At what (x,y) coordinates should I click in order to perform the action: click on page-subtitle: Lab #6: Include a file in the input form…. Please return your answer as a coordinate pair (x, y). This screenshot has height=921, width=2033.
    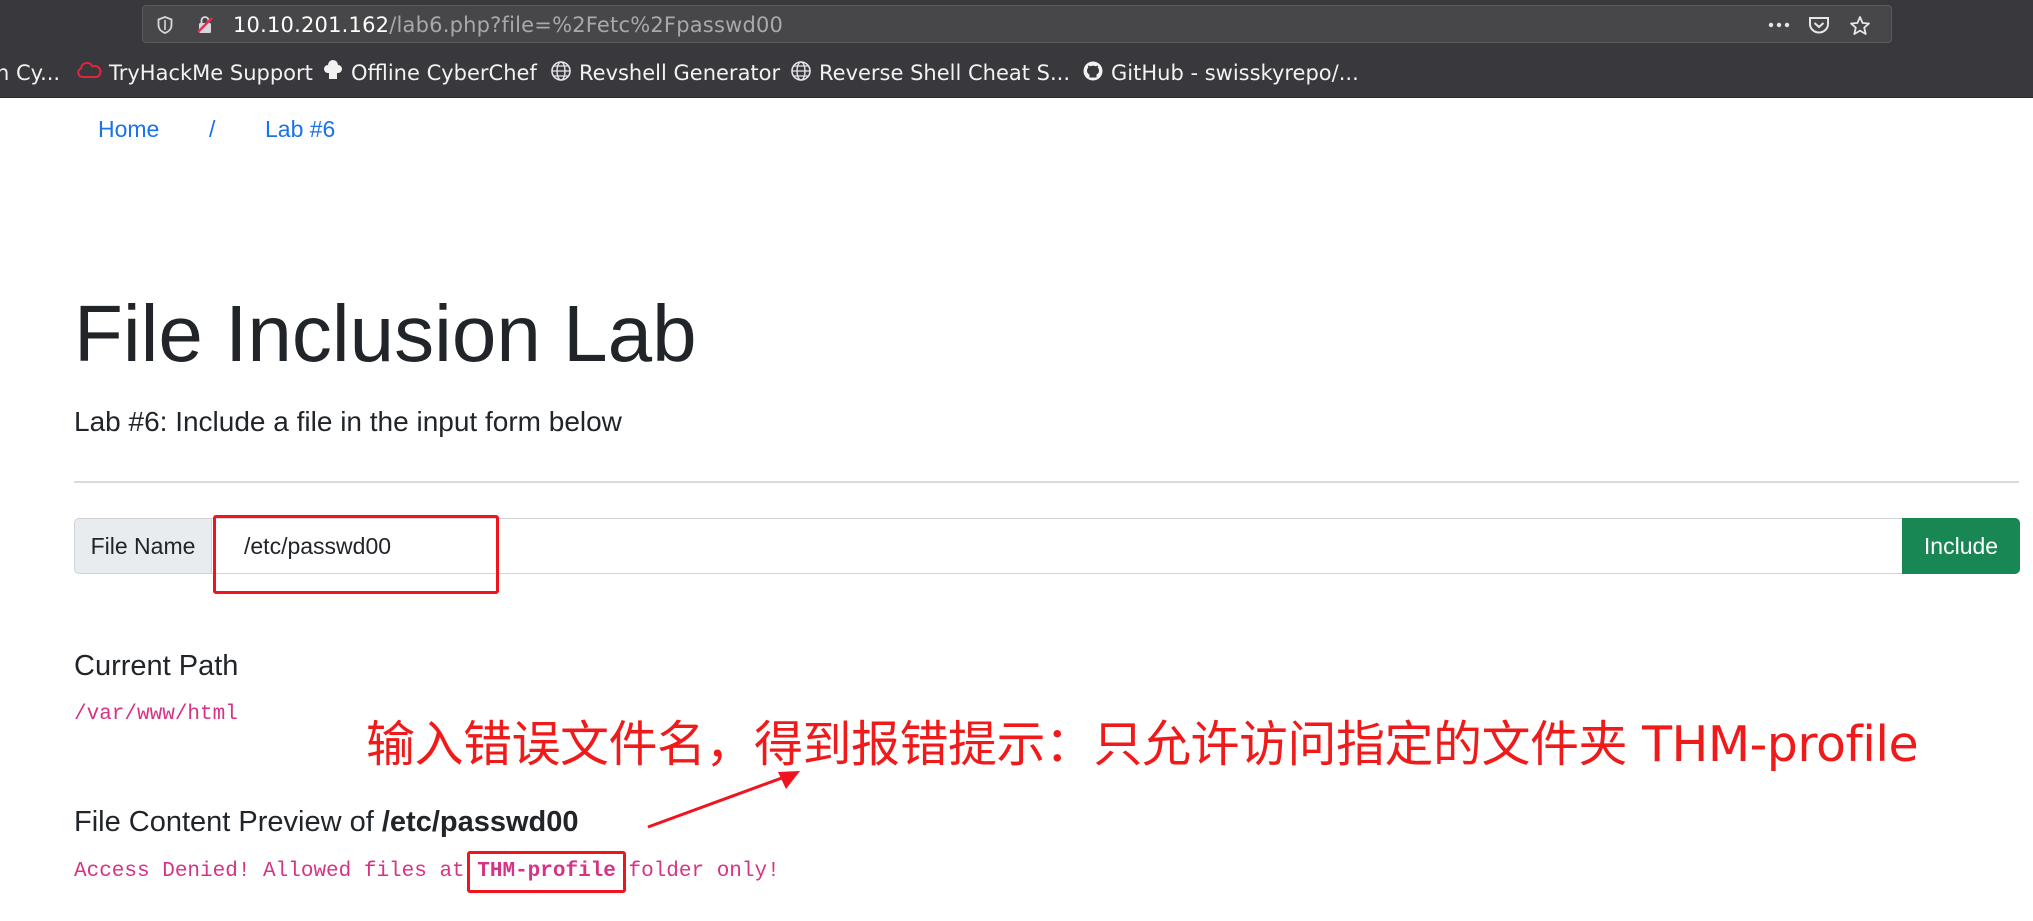
    Looking at the image, I should click on (348, 421).